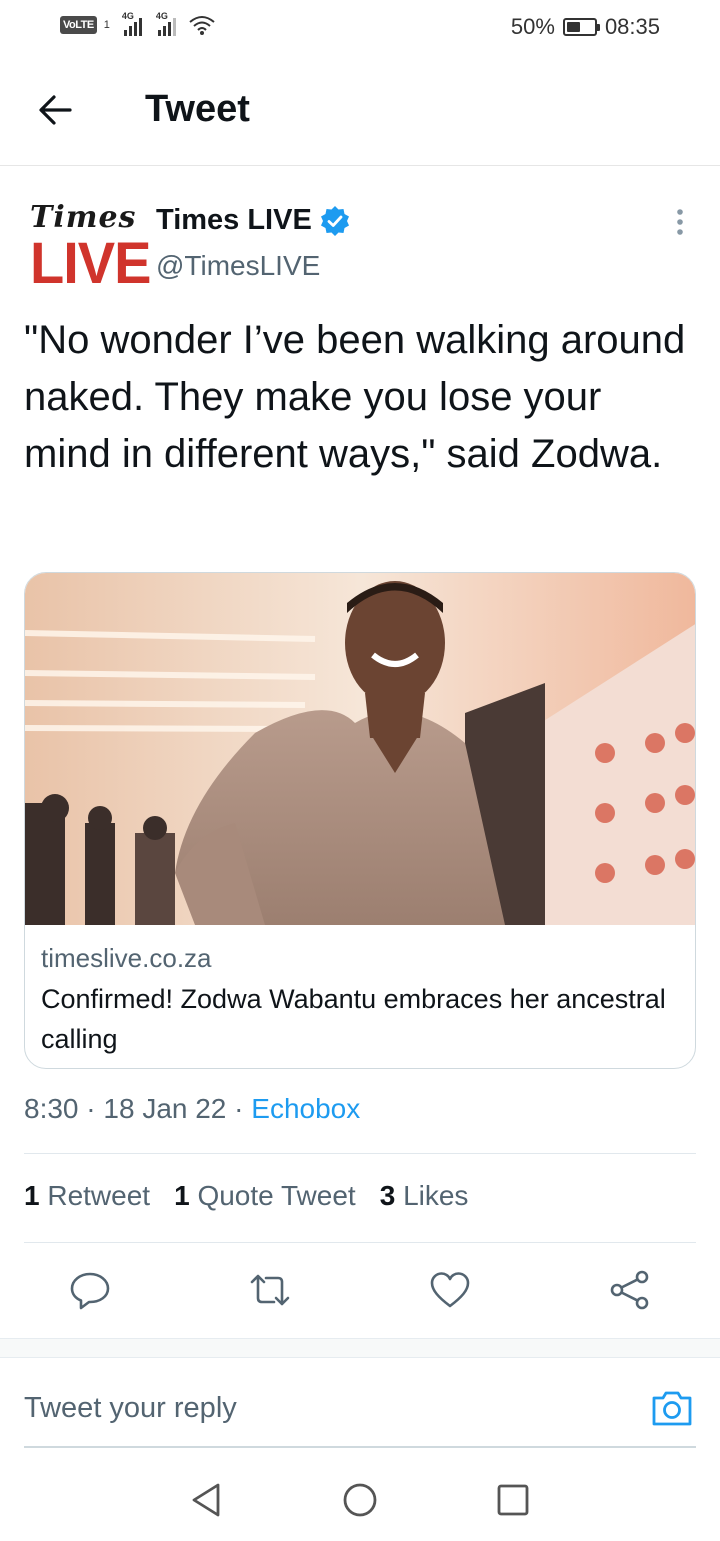 The image size is (720, 1541). I want to click on page-title: Tweet, so click(197, 109).